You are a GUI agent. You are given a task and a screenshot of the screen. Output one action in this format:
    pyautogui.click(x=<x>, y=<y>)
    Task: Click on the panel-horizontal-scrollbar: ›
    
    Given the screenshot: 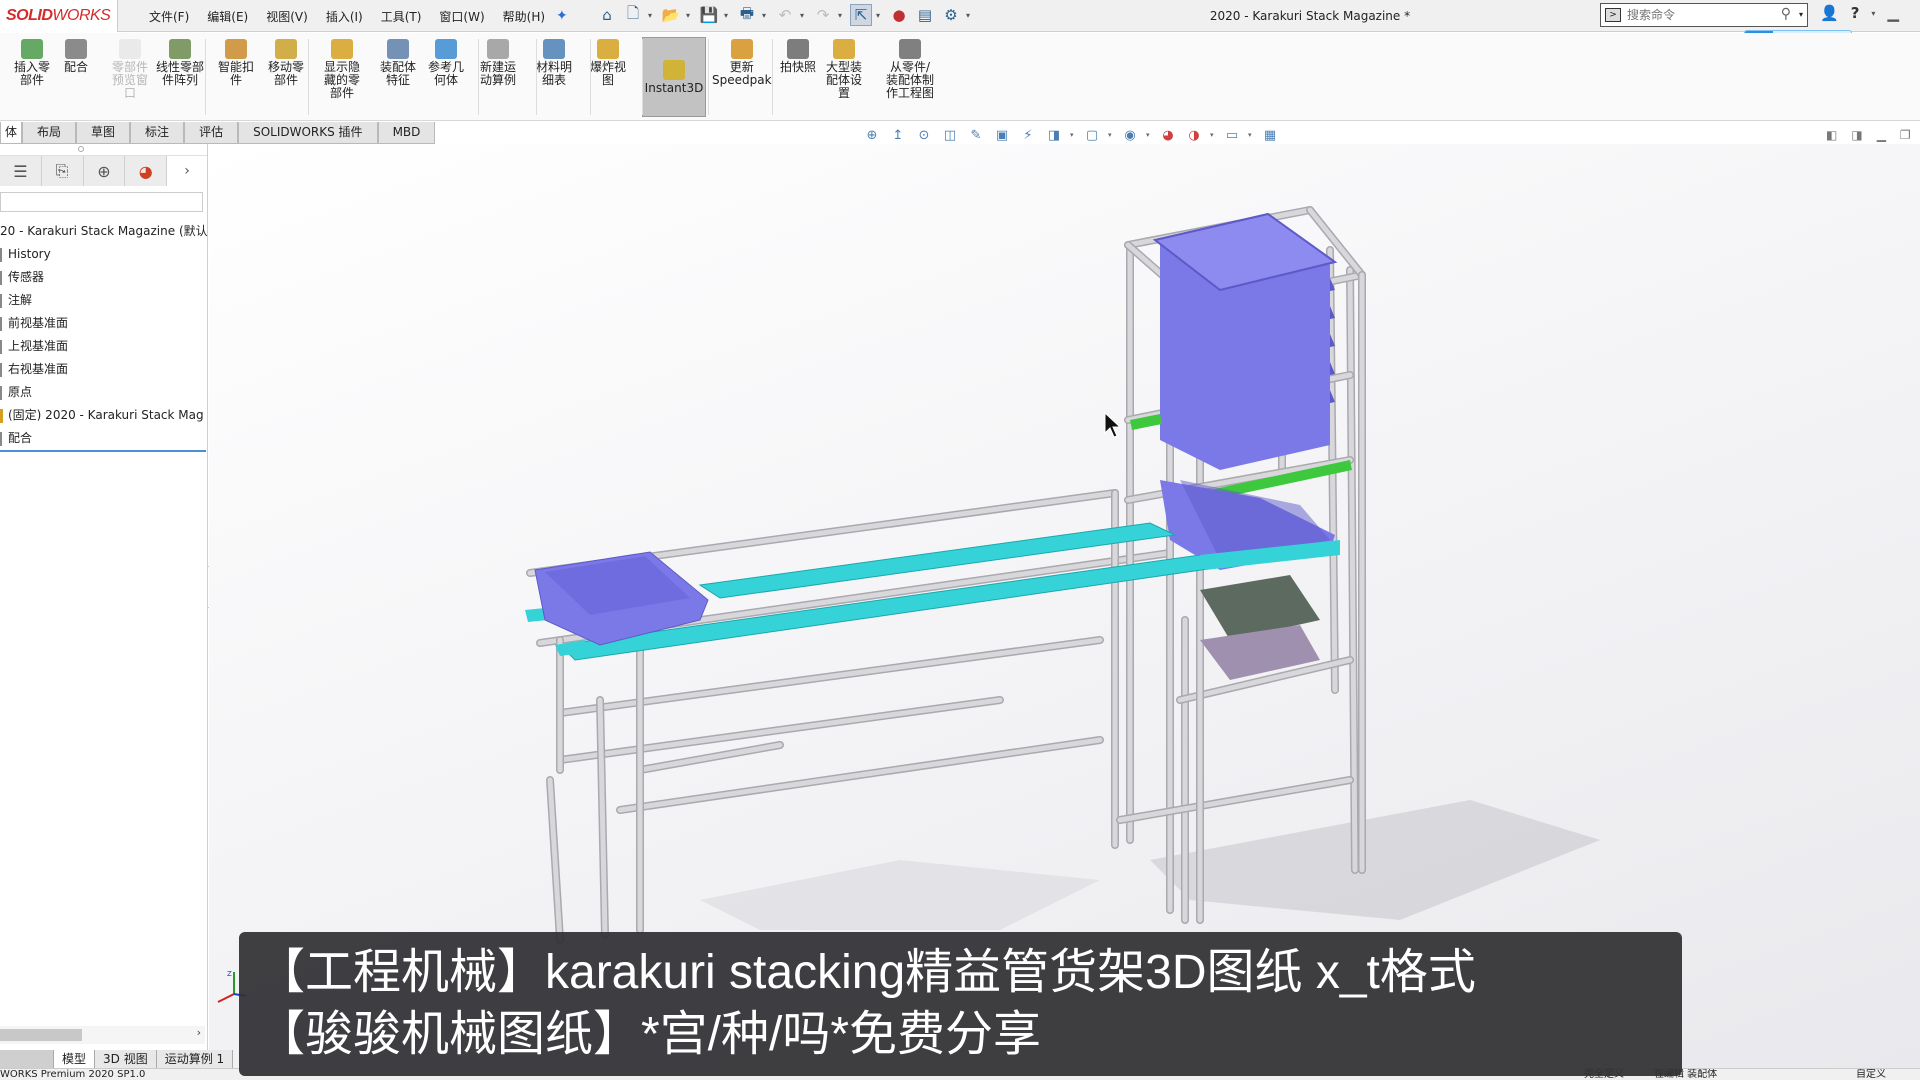 What is the action you would take?
    pyautogui.click(x=102, y=1035)
    